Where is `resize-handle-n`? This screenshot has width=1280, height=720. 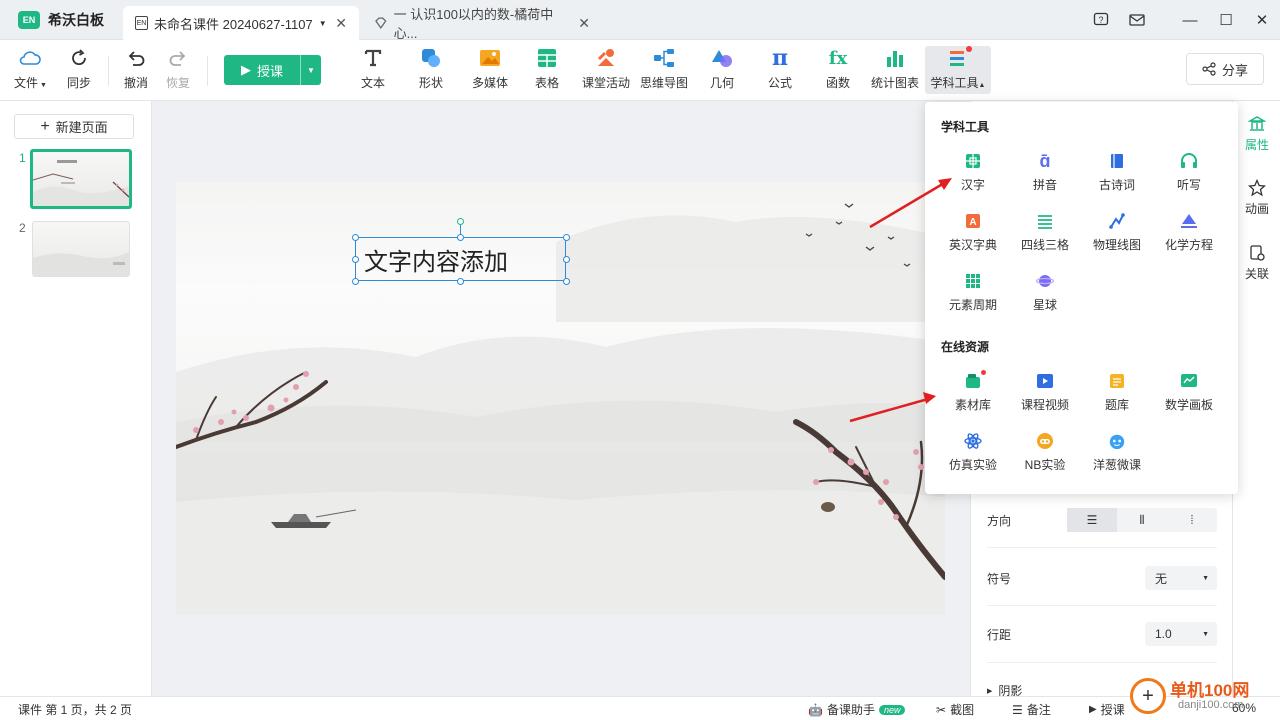
resize-handle-n is located at coordinates (460, 237).